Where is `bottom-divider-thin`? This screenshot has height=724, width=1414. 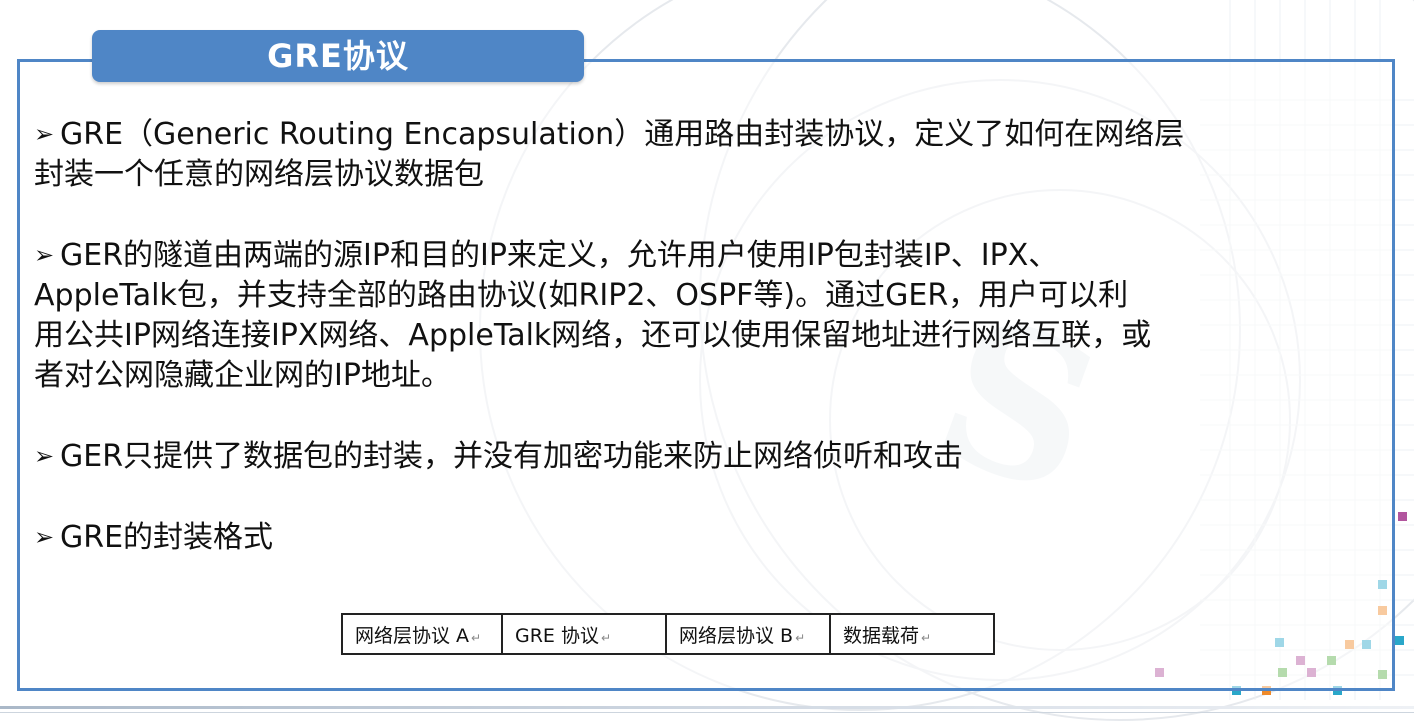
bottom-divider-thin is located at coordinates (707, 712).